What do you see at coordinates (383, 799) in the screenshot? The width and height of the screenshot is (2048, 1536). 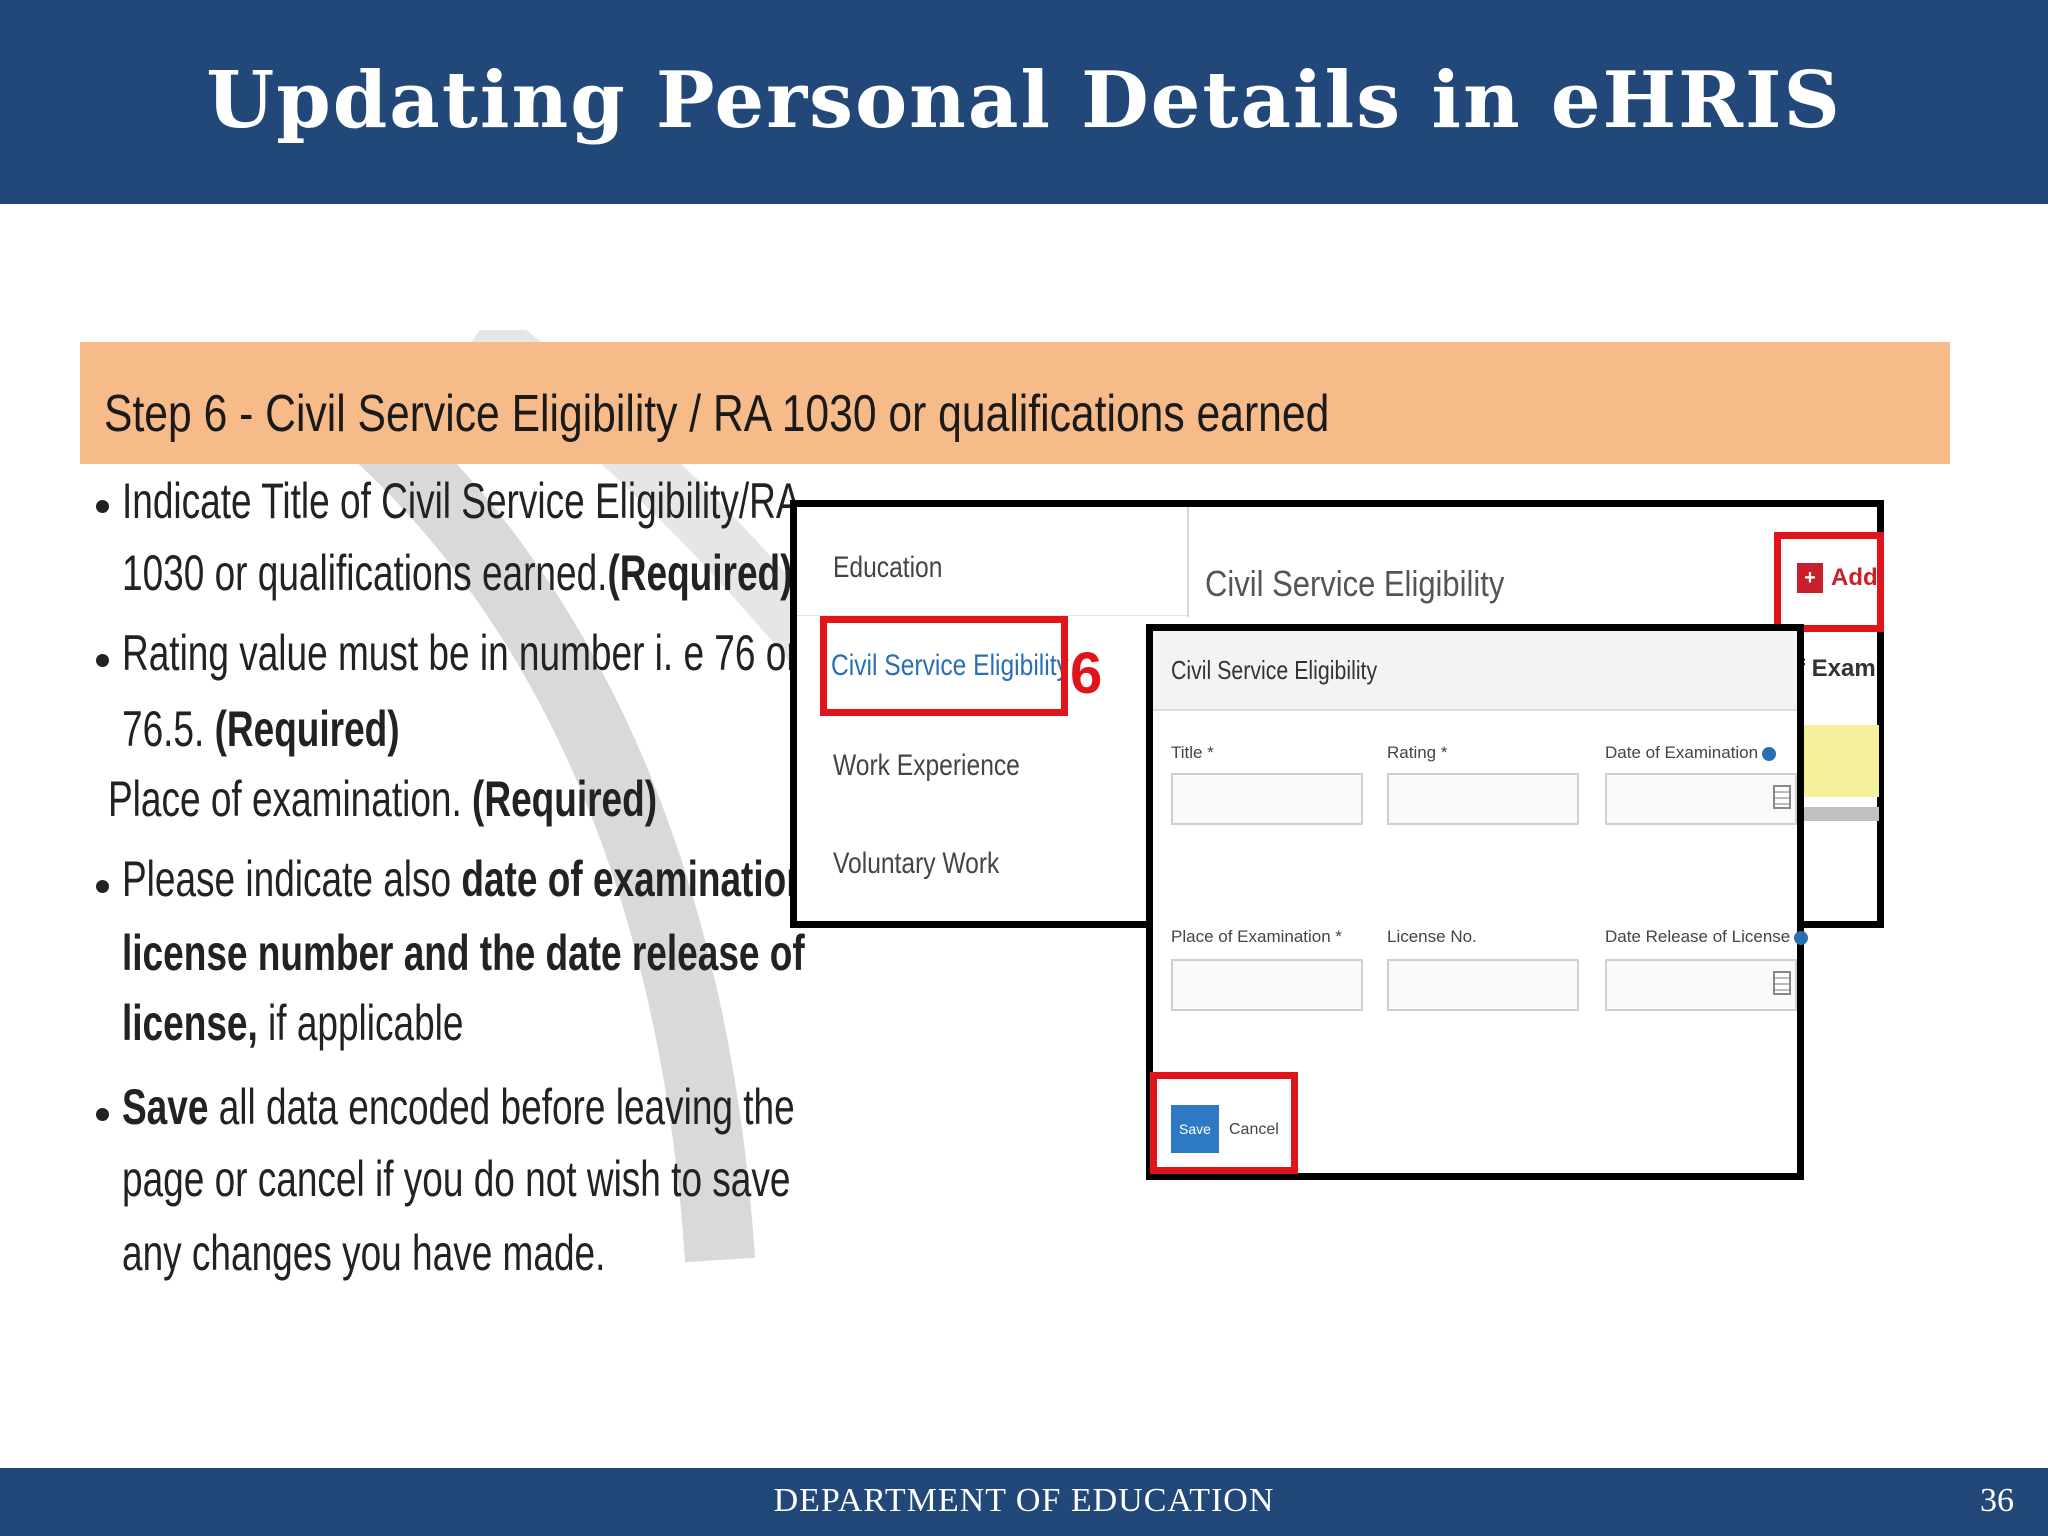 I see `instruction-line: Place of examination. (Required)` at bounding box center [383, 799].